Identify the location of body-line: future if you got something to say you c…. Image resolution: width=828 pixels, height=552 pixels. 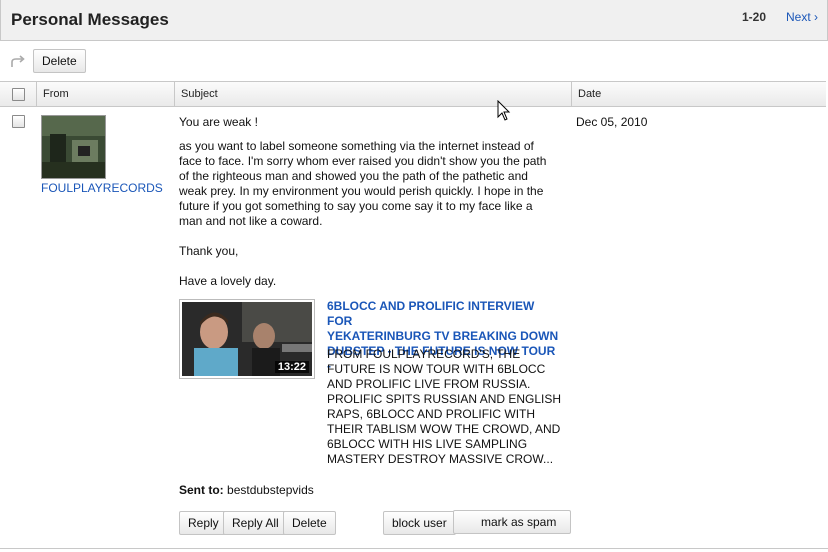
(356, 206).